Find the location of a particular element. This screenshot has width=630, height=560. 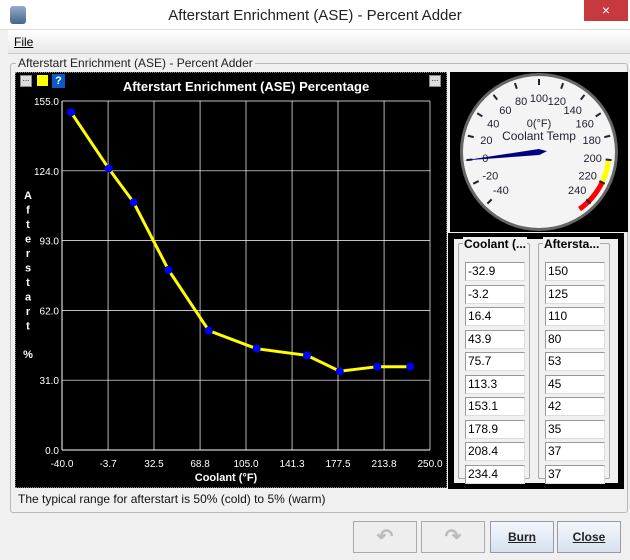

x-tick-label: 32.5 is located at coordinates (154, 464).